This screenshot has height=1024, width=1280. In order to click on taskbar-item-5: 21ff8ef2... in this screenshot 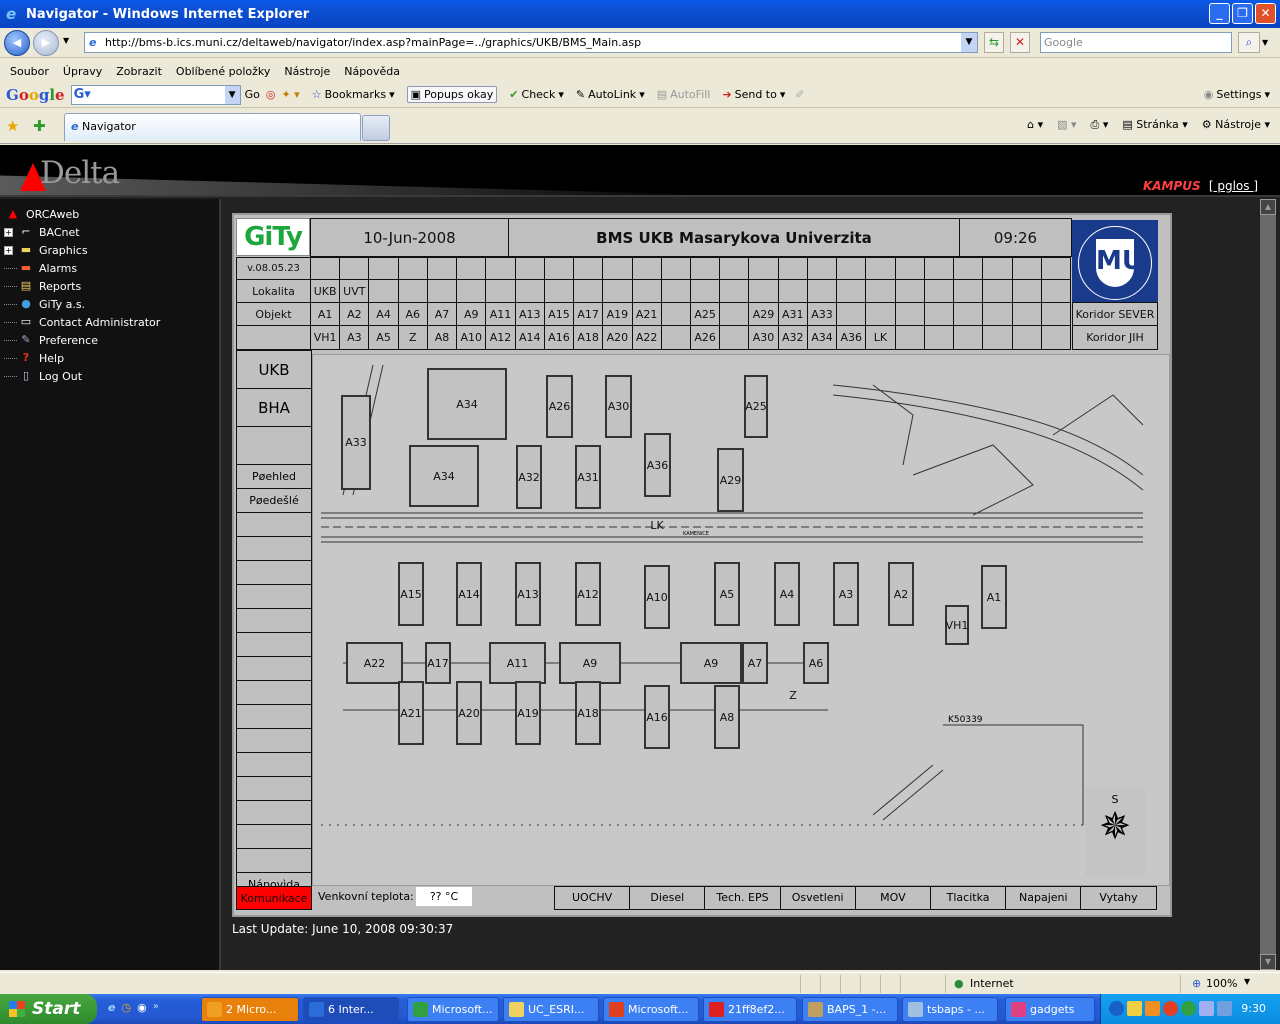, I will do `click(750, 1009)`.